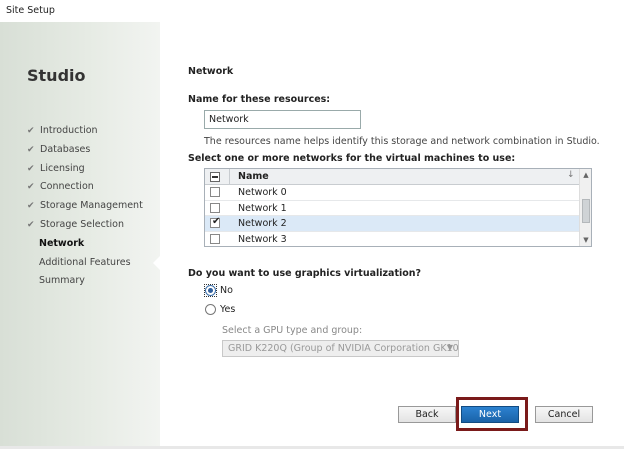 This screenshot has width=624, height=449. I want to click on table-header: Name ↓, so click(392, 177).